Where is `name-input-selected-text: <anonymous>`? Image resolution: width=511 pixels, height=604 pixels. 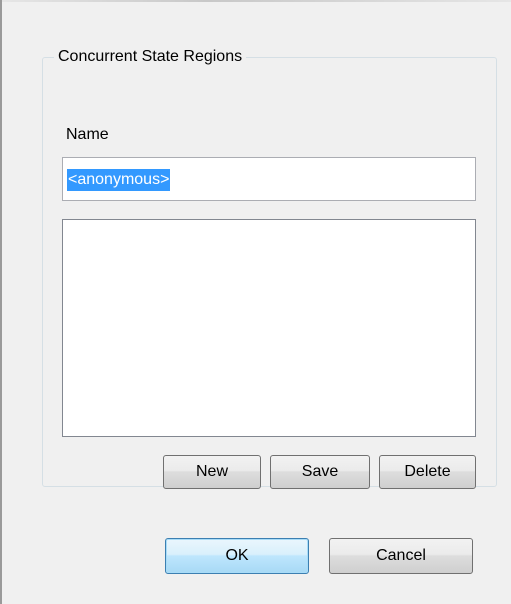 name-input-selected-text: <anonymous> is located at coordinates (119, 180).